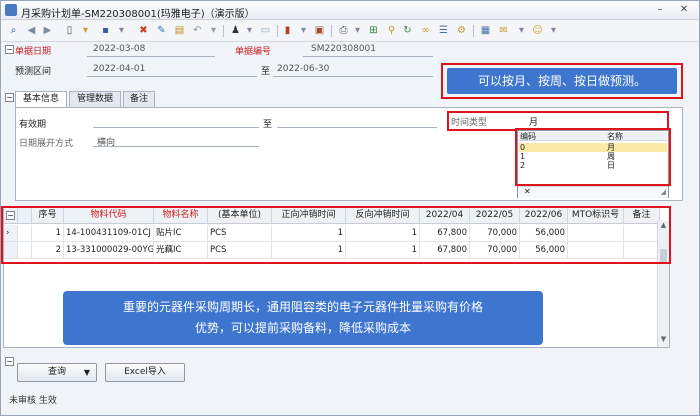 The height and width of the screenshot is (416, 700). What do you see at coordinates (69, 30) in the screenshot?
I see `new-icon: ▯` at bounding box center [69, 30].